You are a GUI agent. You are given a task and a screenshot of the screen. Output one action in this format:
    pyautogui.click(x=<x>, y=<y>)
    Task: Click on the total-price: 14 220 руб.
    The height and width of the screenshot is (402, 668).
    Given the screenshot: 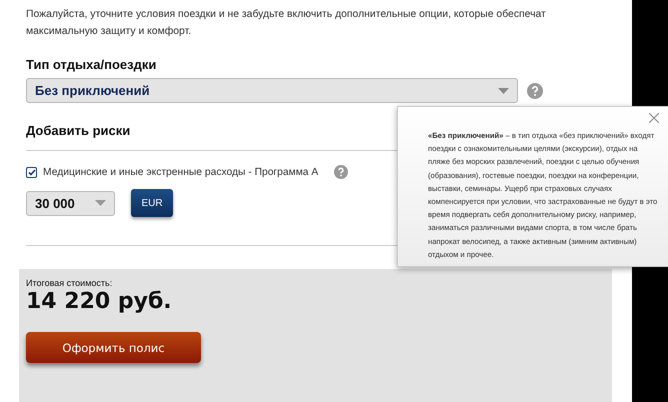 What is the action you would take?
    pyautogui.click(x=99, y=301)
    